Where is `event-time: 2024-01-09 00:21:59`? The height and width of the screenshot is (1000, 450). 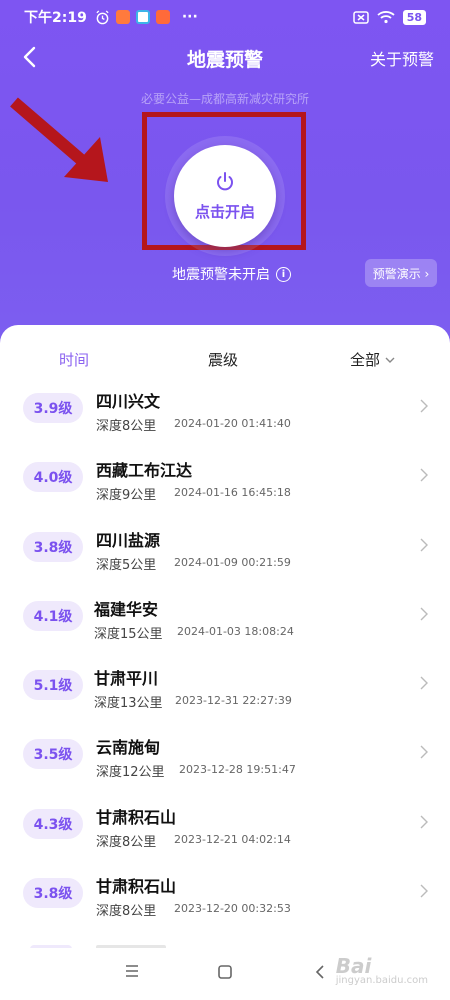
event-time: 2024-01-09 00:21:59 is located at coordinates (232, 562).